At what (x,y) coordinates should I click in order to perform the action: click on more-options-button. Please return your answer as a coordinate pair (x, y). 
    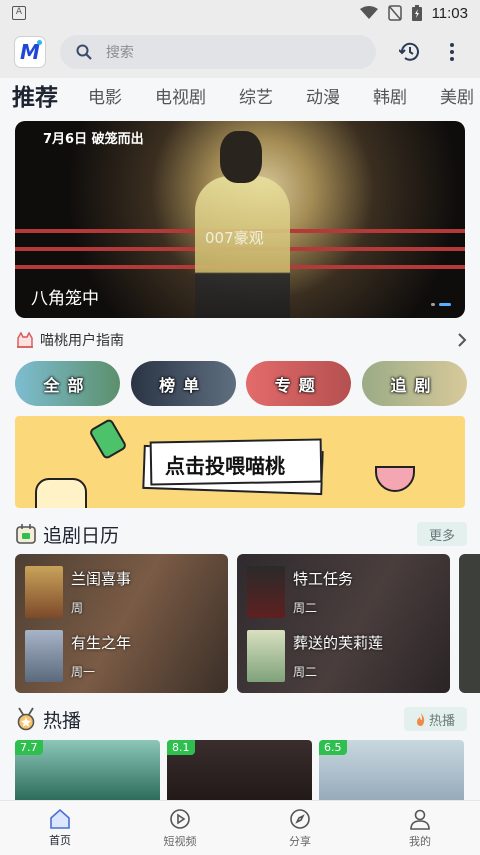
    Looking at the image, I should click on (452, 52).